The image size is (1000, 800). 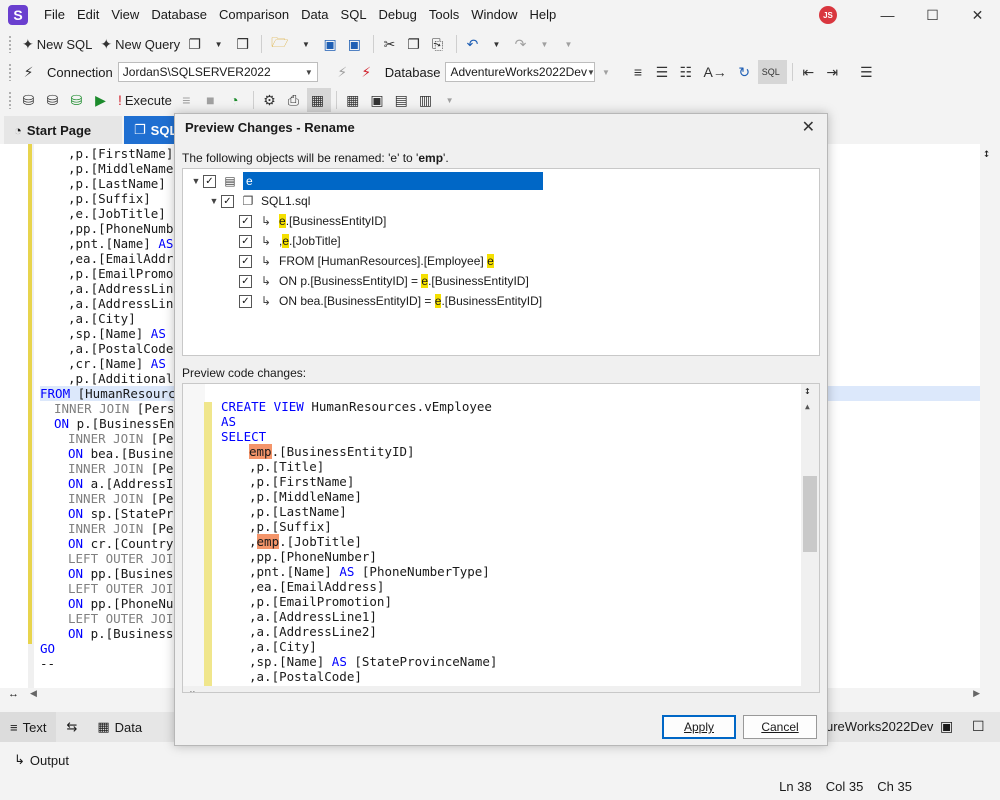 What do you see at coordinates (319, 100) in the screenshot?
I see `grid-icon: ▦` at bounding box center [319, 100].